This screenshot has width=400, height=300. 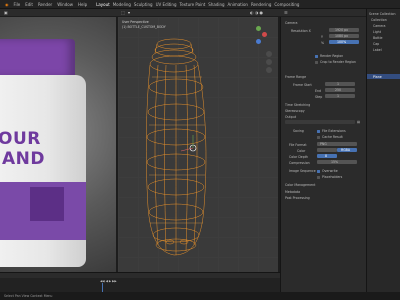 What do you see at coordinates (259, 36) in the screenshot?
I see `navigation-gizmo` at bounding box center [259, 36].